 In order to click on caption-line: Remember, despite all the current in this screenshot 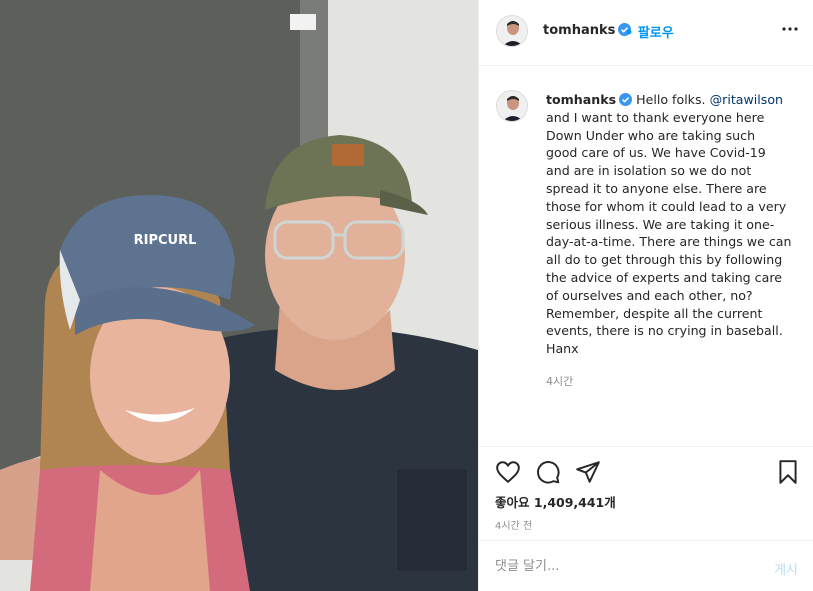, I will do `click(654, 313)`.